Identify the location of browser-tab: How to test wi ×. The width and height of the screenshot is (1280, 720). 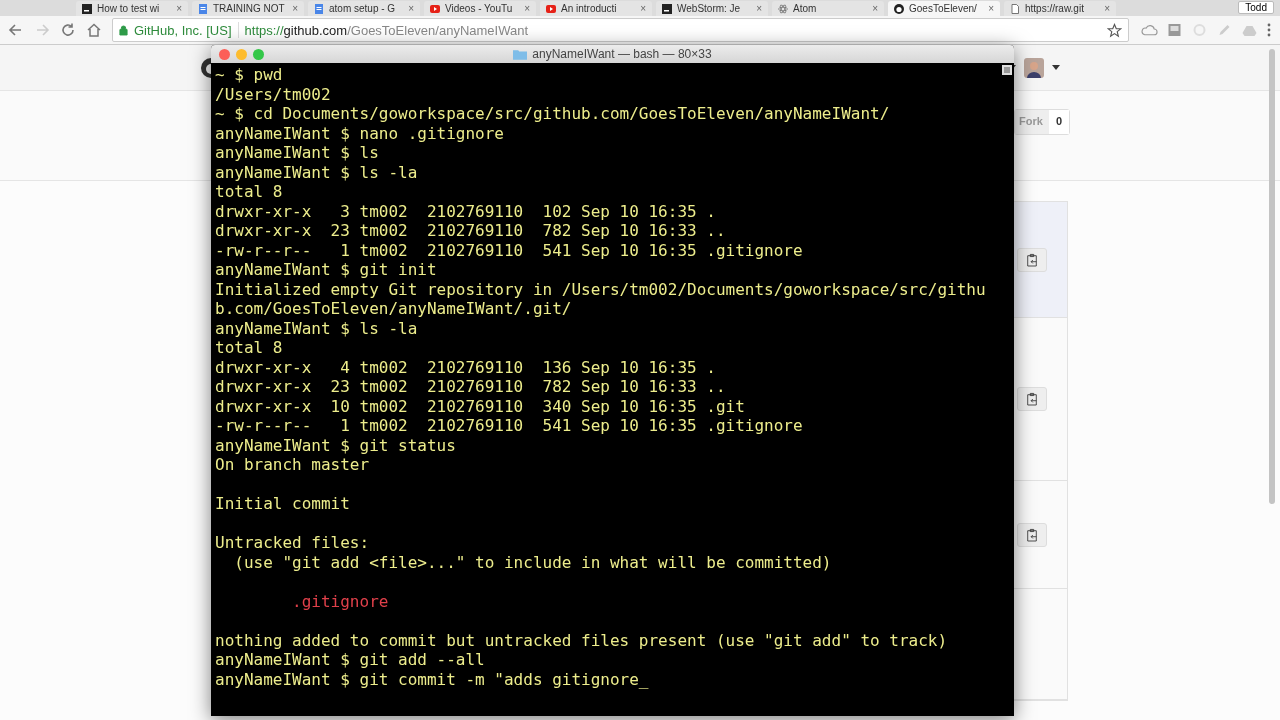
(132, 8).